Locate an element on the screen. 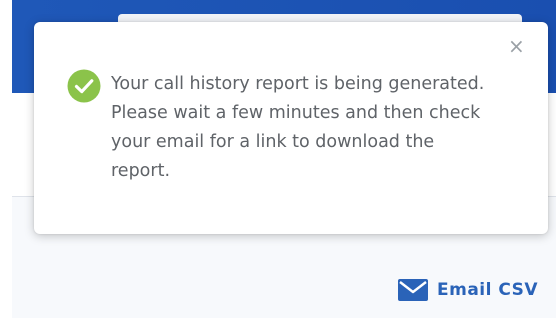 The height and width of the screenshot is (318, 556). email-csv-button: Email CSV is located at coordinates (468, 290).